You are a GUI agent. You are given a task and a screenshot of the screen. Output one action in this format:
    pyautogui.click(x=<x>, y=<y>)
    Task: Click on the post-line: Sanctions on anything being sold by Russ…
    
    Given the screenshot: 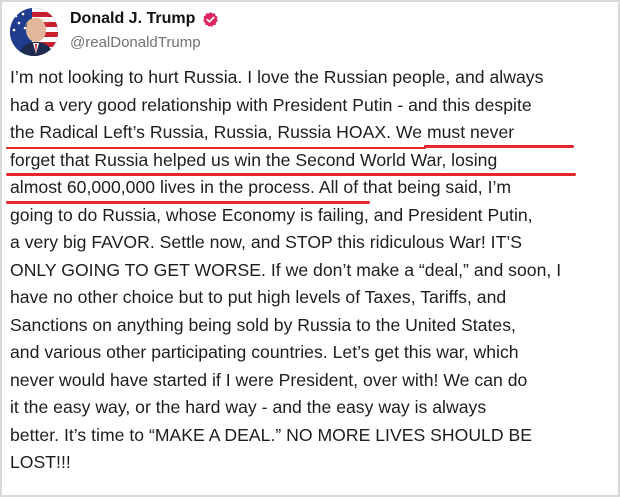 What is the action you would take?
    pyautogui.click(x=263, y=324)
    